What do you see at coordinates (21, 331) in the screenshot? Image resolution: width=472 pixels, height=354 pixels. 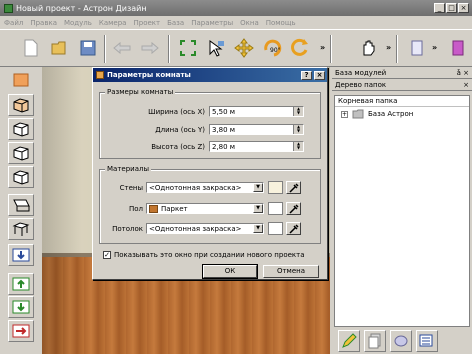 I see `move-right-icon` at bounding box center [21, 331].